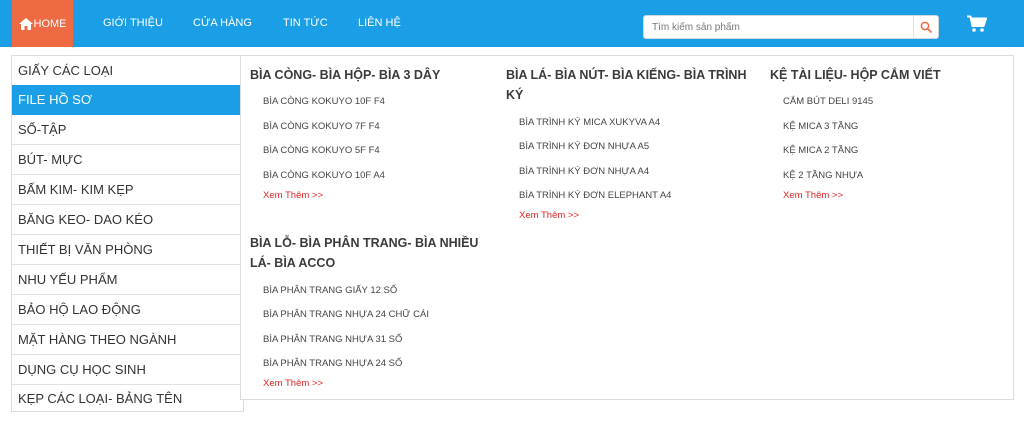 The width and height of the screenshot is (1024, 422). Describe the element at coordinates (346, 314) in the screenshot. I see `group-link: BÌA PHÂN TRANG NHỰA 24 CHỮ CÁI` at that location.